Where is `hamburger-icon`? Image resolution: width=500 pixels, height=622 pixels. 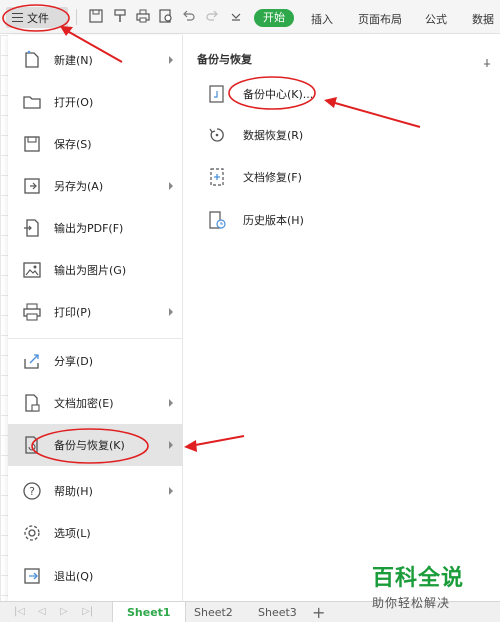 hamburger-icon is located at coordinates (17, 17).